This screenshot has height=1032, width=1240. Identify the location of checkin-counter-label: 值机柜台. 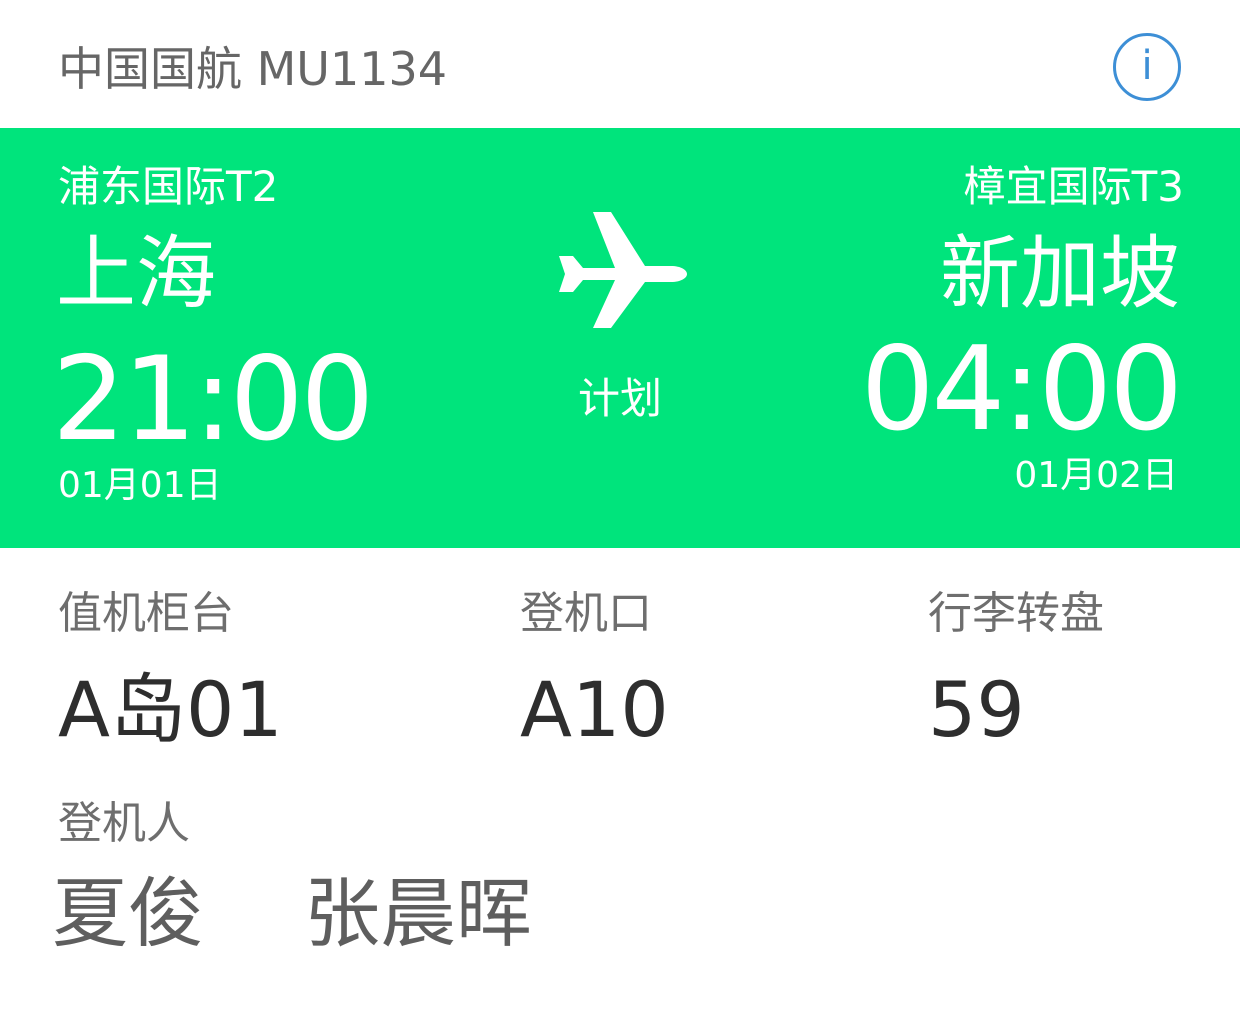
(146, 613).